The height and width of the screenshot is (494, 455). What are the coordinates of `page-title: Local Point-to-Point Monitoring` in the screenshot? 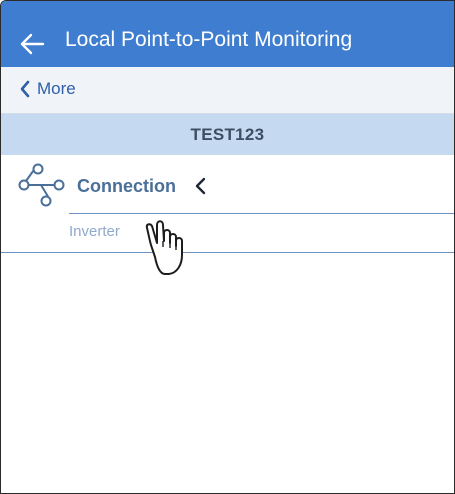 It's located at (209, 39).